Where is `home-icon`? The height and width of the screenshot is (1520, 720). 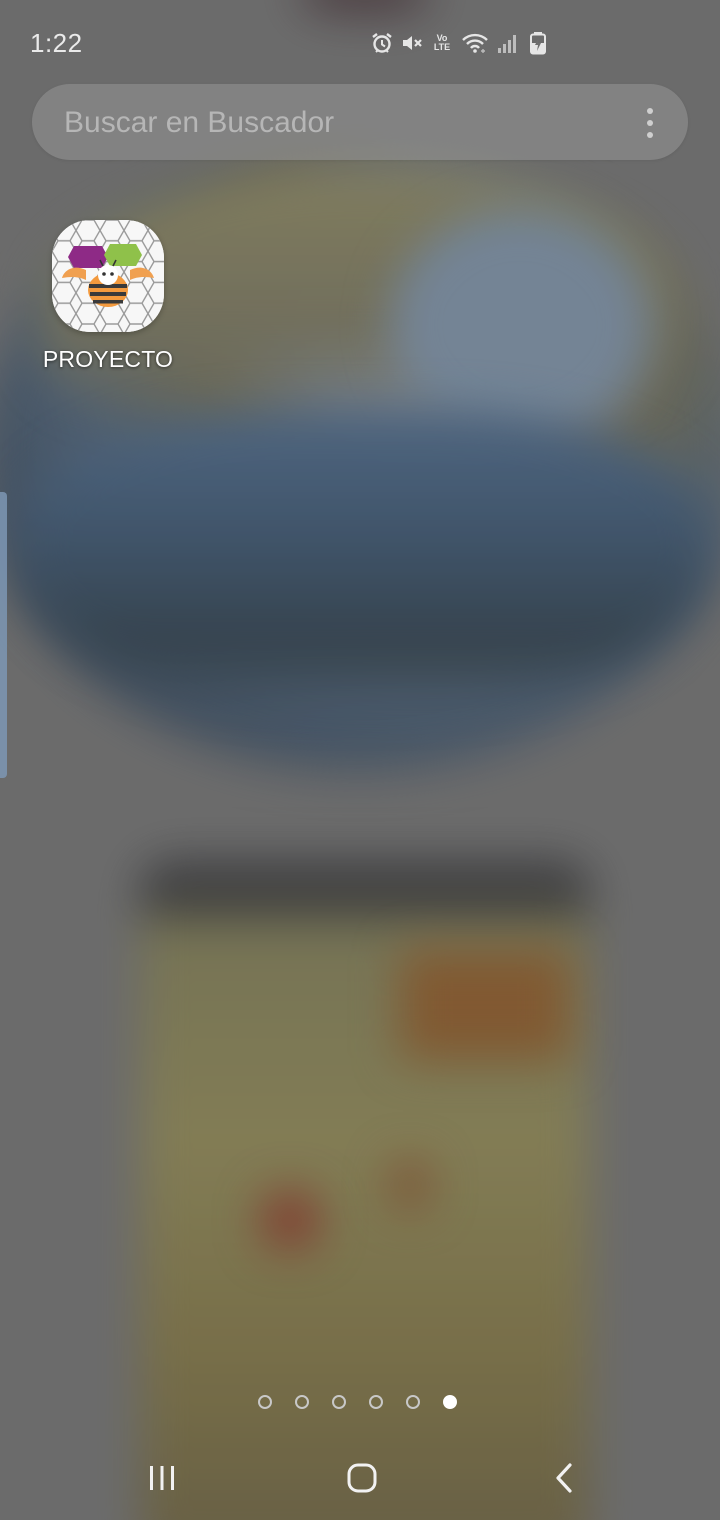
home-icon is located at coordinates (362, 1478).